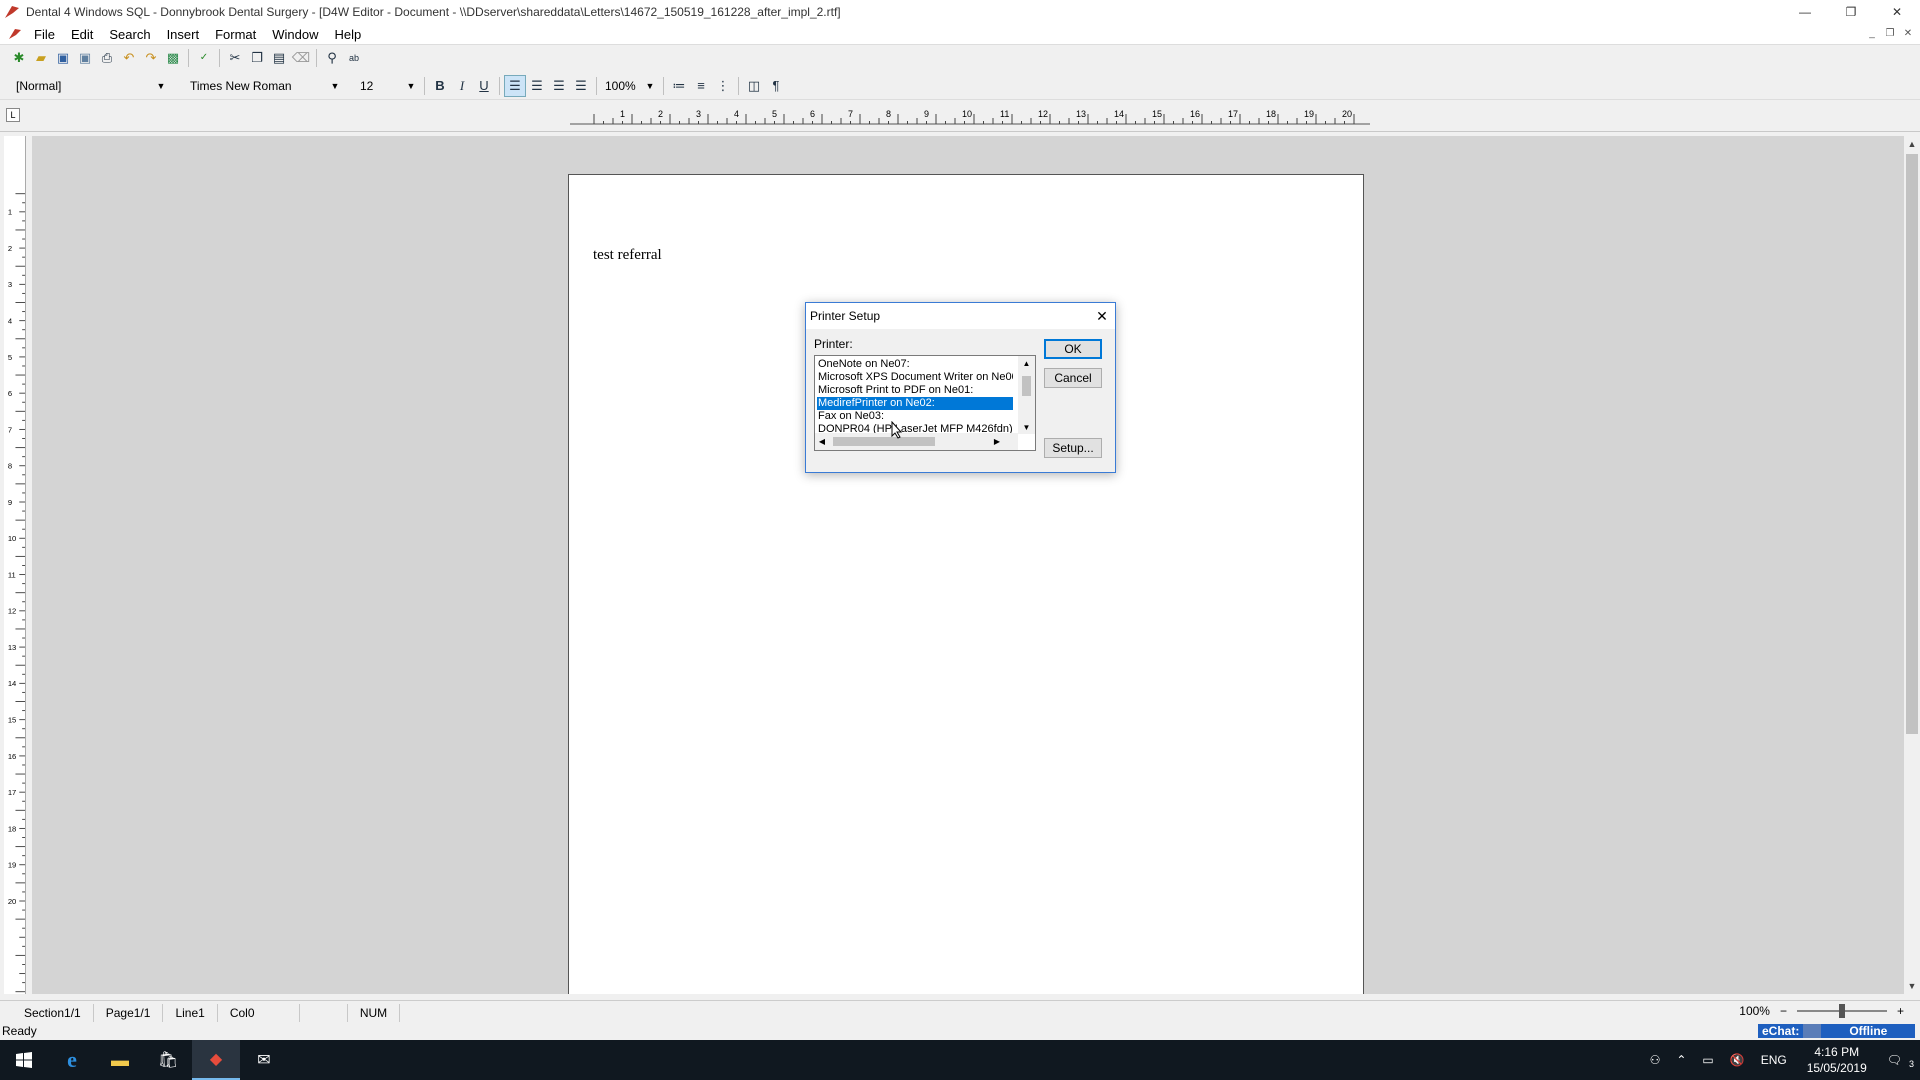 The image size is (1920, 1080). Describe the element at coordinates (1707, 1060) in the screenshot. I see `network-icon: ▭` at that location.